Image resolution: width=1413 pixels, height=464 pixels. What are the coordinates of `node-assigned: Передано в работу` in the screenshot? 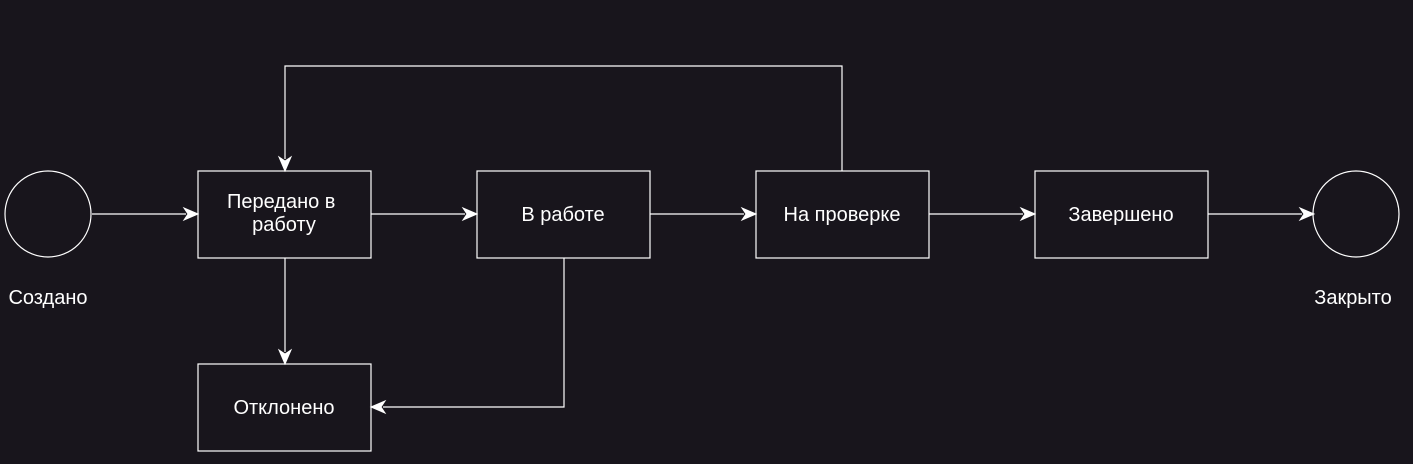 It's located at (284, 214).